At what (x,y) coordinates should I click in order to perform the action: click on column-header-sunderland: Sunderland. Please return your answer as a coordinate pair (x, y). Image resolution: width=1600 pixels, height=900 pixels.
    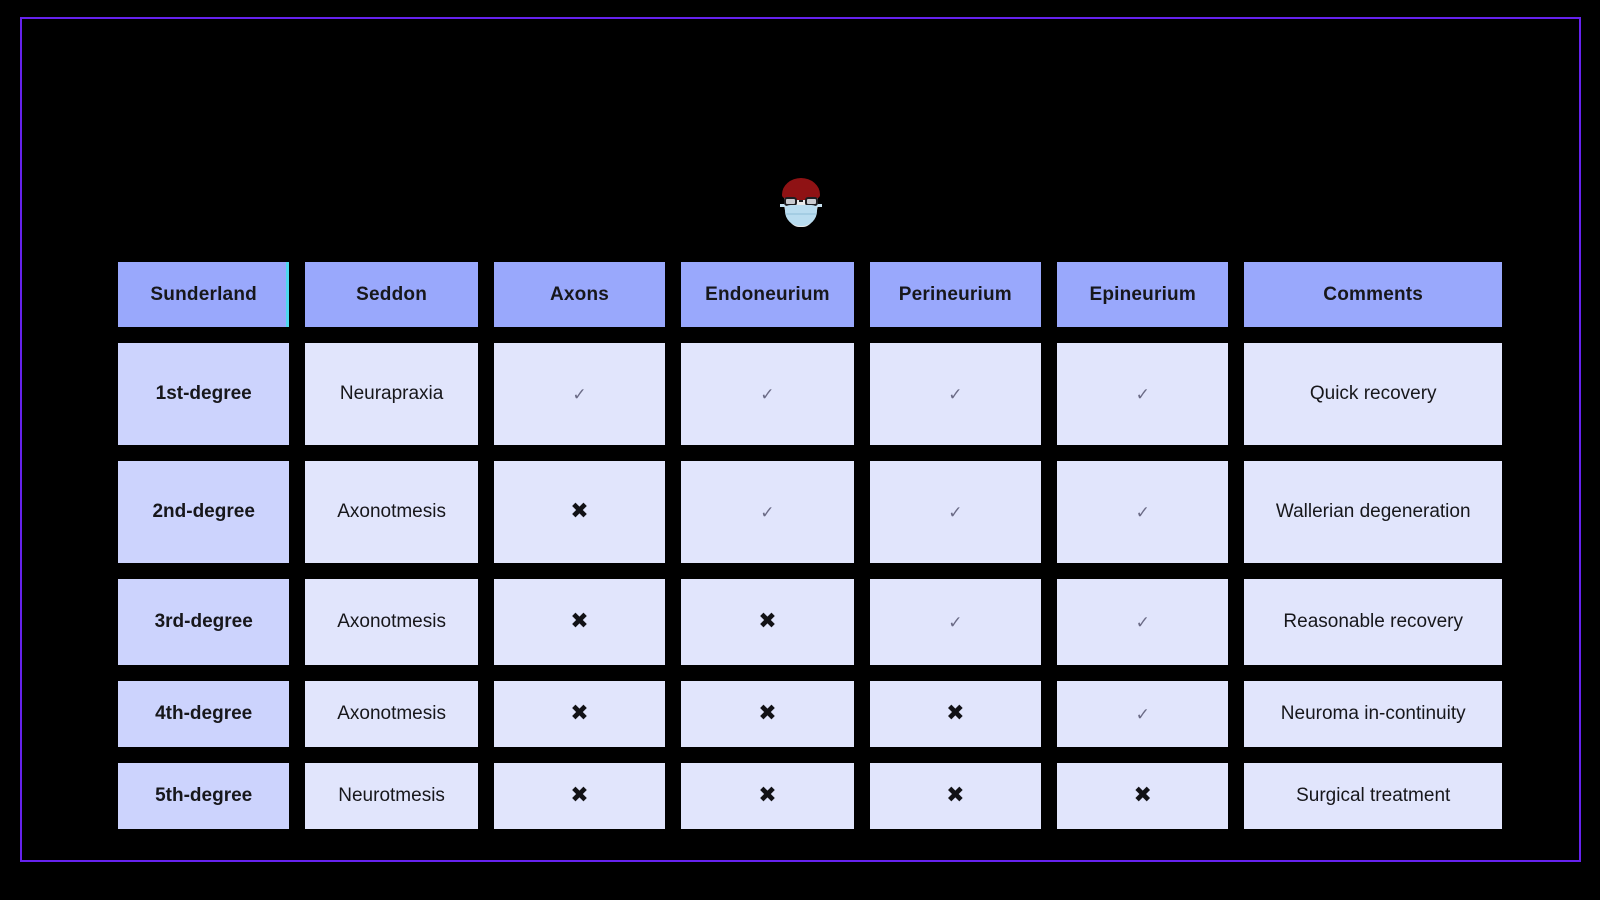
    Looking at the image, I should click on (204, 294).